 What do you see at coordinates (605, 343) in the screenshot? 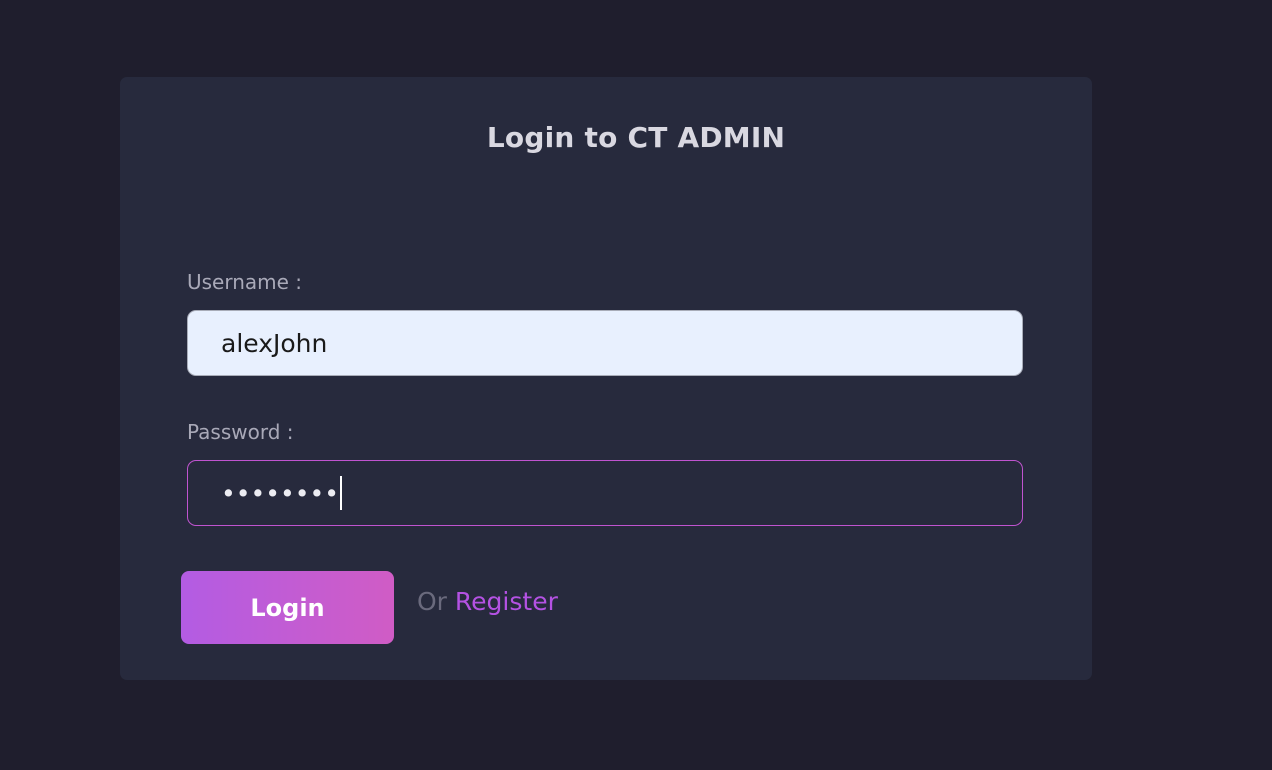
I see `username-field: alexJohn` at bounding box center [605, 343].